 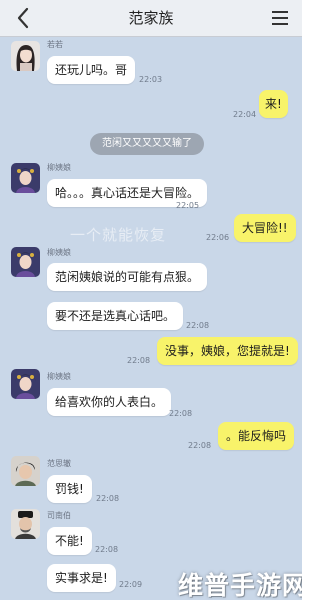 I want to click on message-bubble-outgoing: 没事，姨娘，您提就是!, so click(x=227, y=351).